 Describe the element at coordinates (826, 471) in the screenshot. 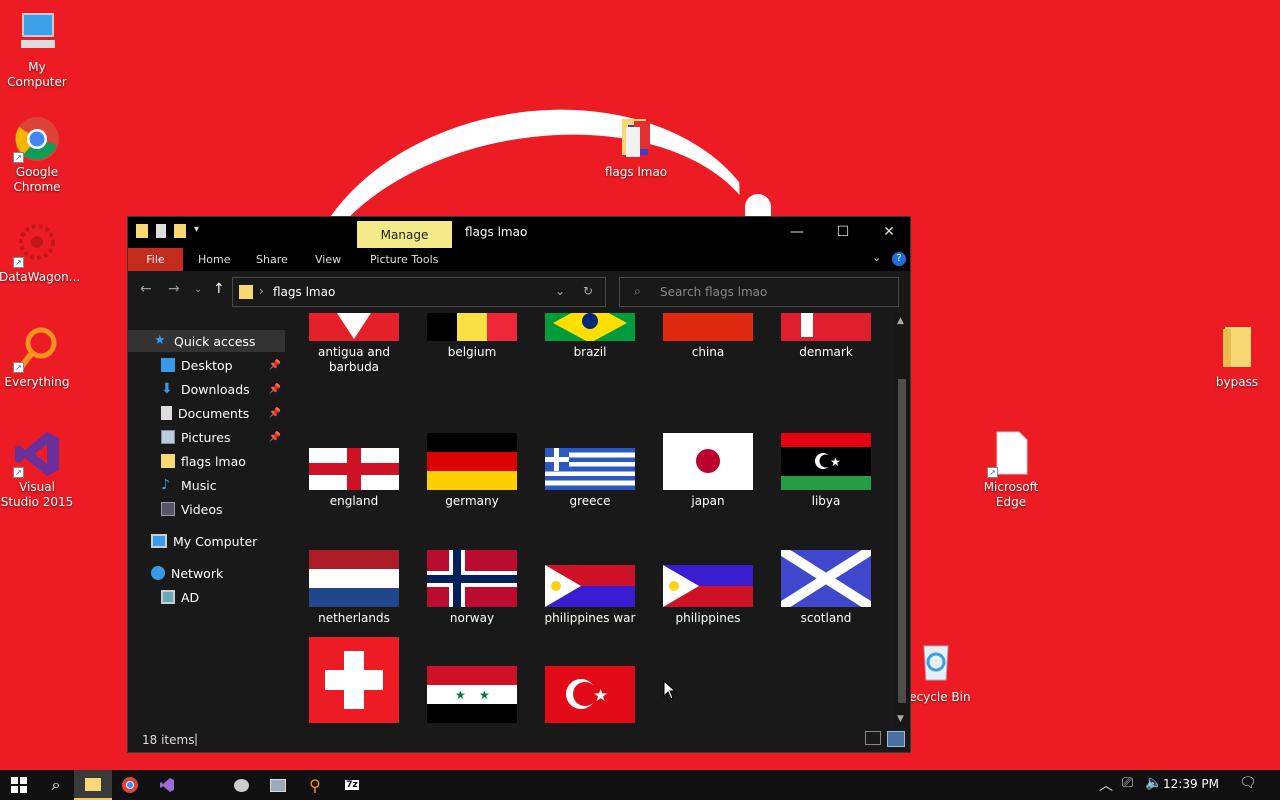

I see `file-item-libya: ★ libya` at that location.